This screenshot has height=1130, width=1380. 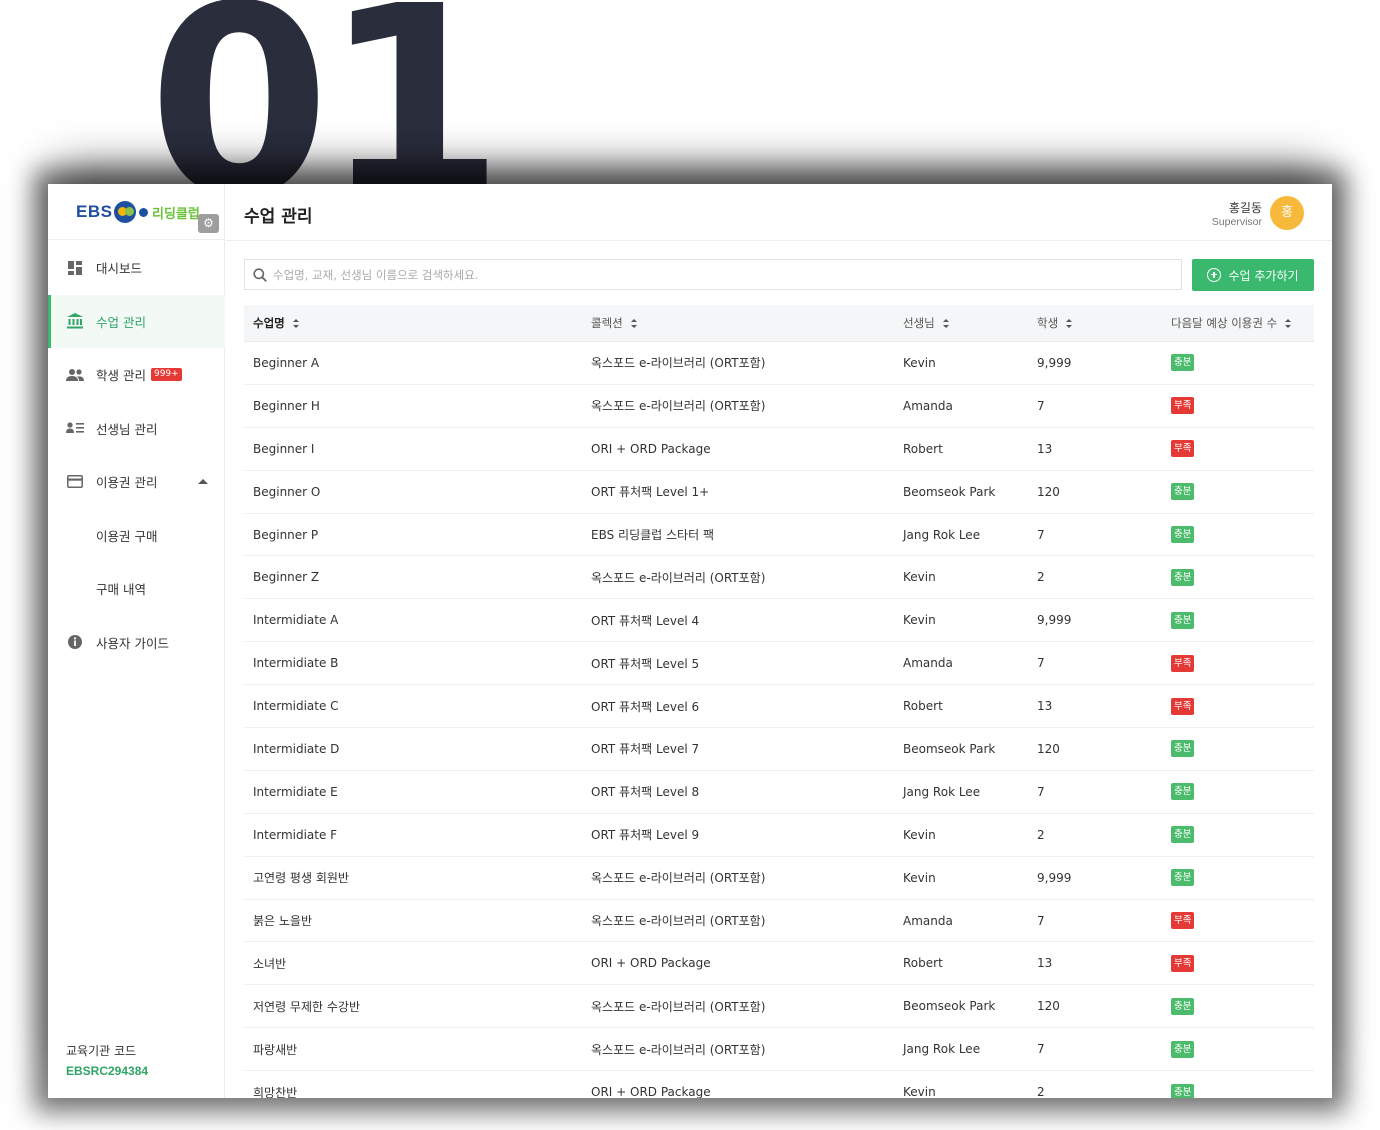 I want to click on settings-gear-icon: ⚙, so click(x=208, y=223).